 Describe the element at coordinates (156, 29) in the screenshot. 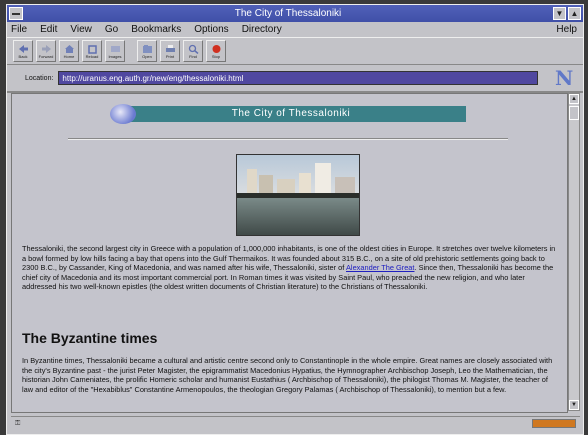

I see `menu-bookmarks: Bookmarks` at that location.